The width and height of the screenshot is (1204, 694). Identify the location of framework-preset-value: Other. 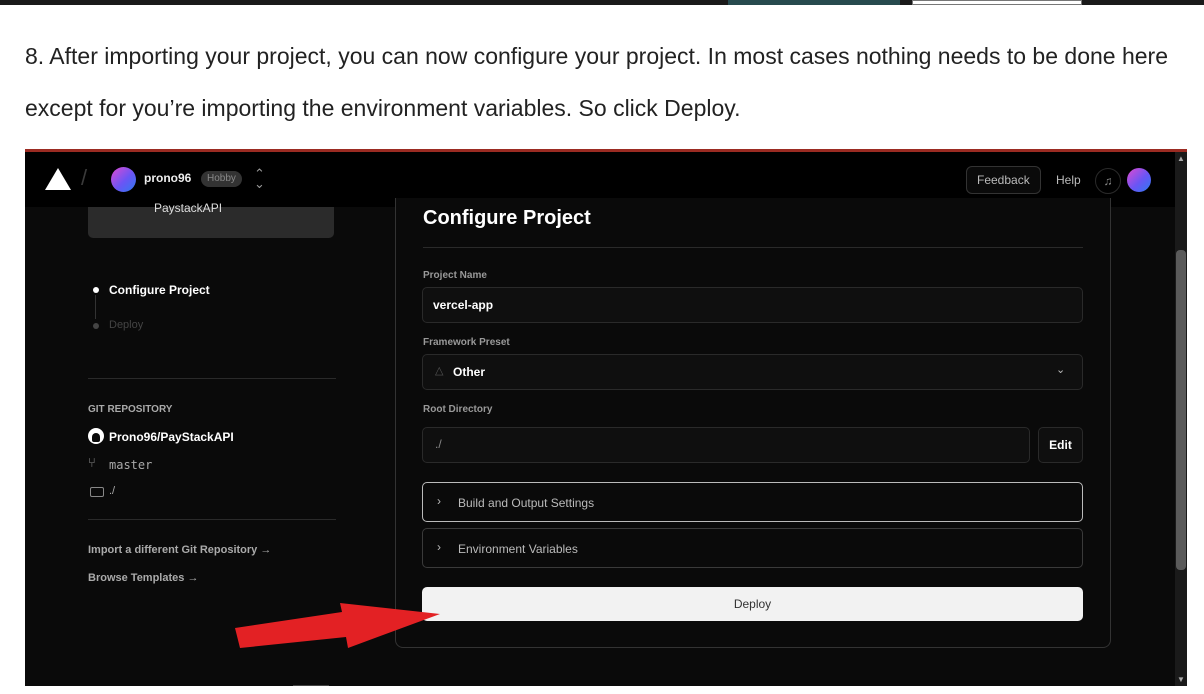
(469, 372).